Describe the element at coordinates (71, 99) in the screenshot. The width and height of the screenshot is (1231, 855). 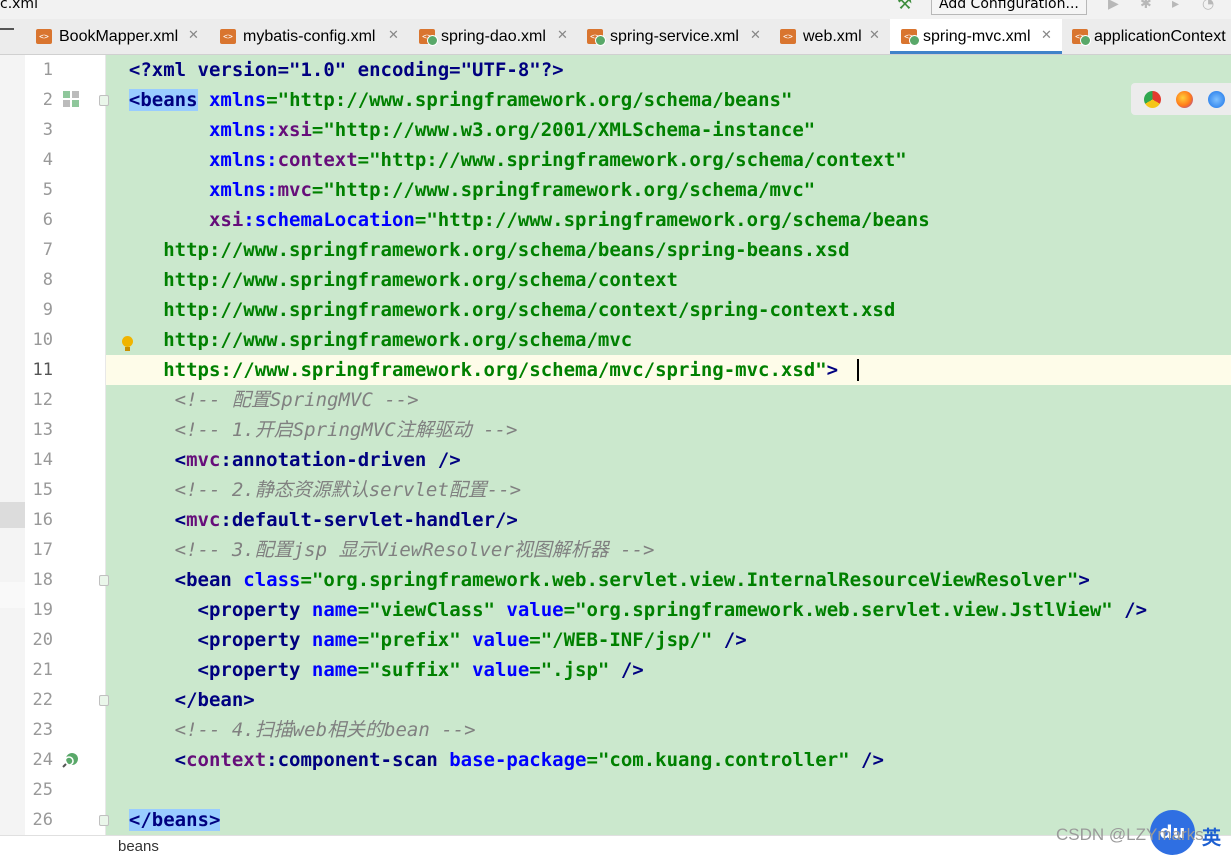
I see `spring-beans-gutter-icon` at that location.